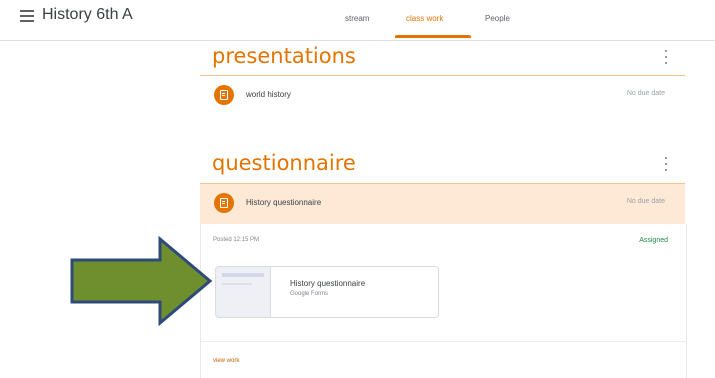  Describe the element at coordinates (141, 281) in the screenshot. I see `arrow-annotation` at that location.